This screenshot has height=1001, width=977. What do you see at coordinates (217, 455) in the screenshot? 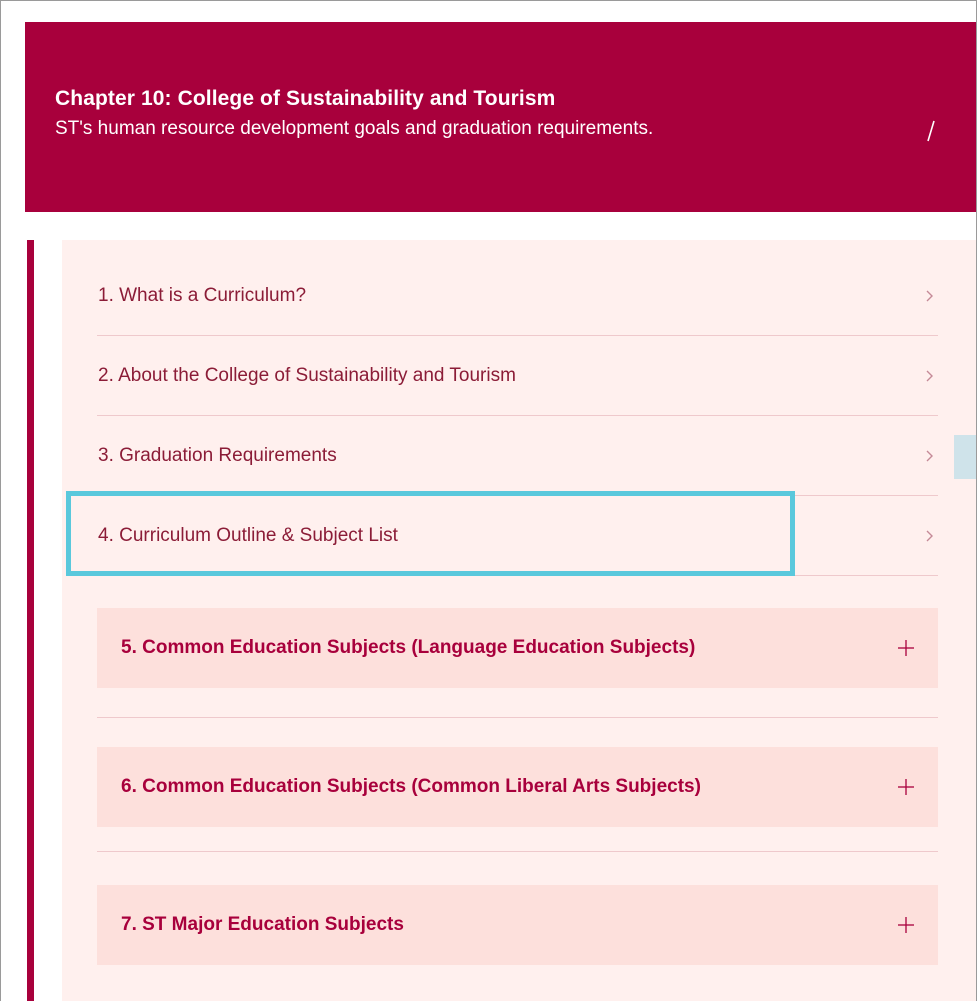
I see `menu-item-label: 3. Graduation Requirements` at bounding box center [217, 455].